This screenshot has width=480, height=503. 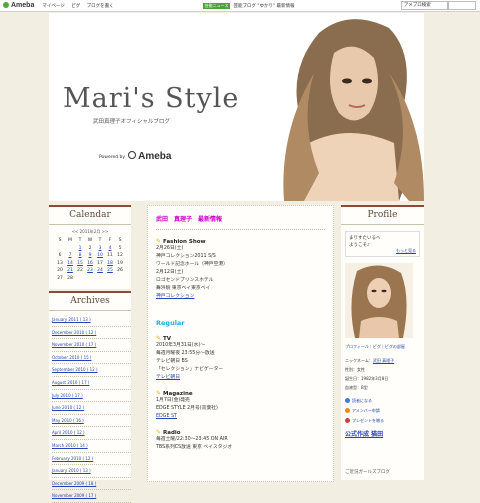 What do you see at coordinates (75, 6) in the screenshot?
I see `nav-pigg: ピグ` at bounding box center [75, 6].